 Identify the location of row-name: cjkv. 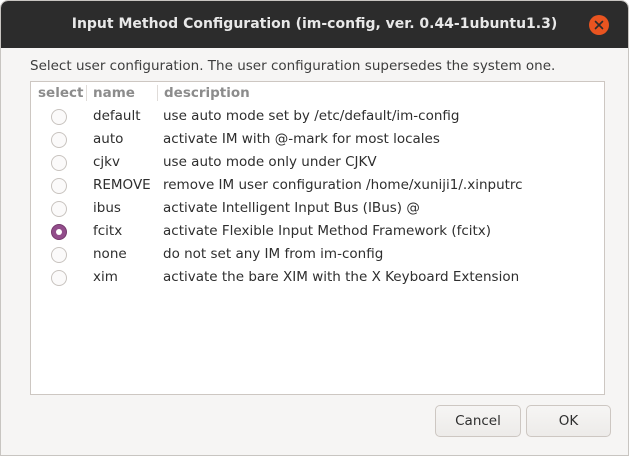
(106, 162).